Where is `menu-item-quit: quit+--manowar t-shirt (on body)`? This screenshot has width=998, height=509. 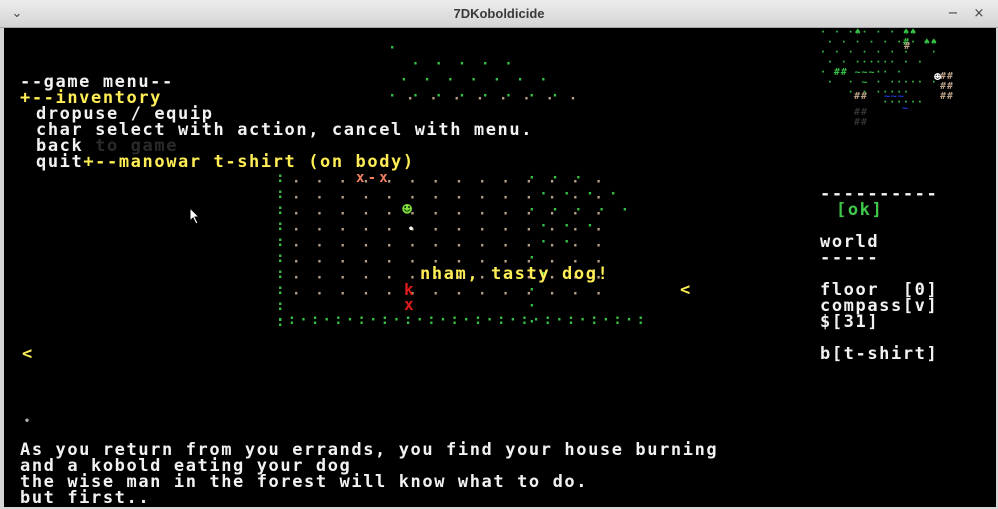
menu-item-quit: quit+--manowar t-shirt (on body) is located at coordinates (225, 162).